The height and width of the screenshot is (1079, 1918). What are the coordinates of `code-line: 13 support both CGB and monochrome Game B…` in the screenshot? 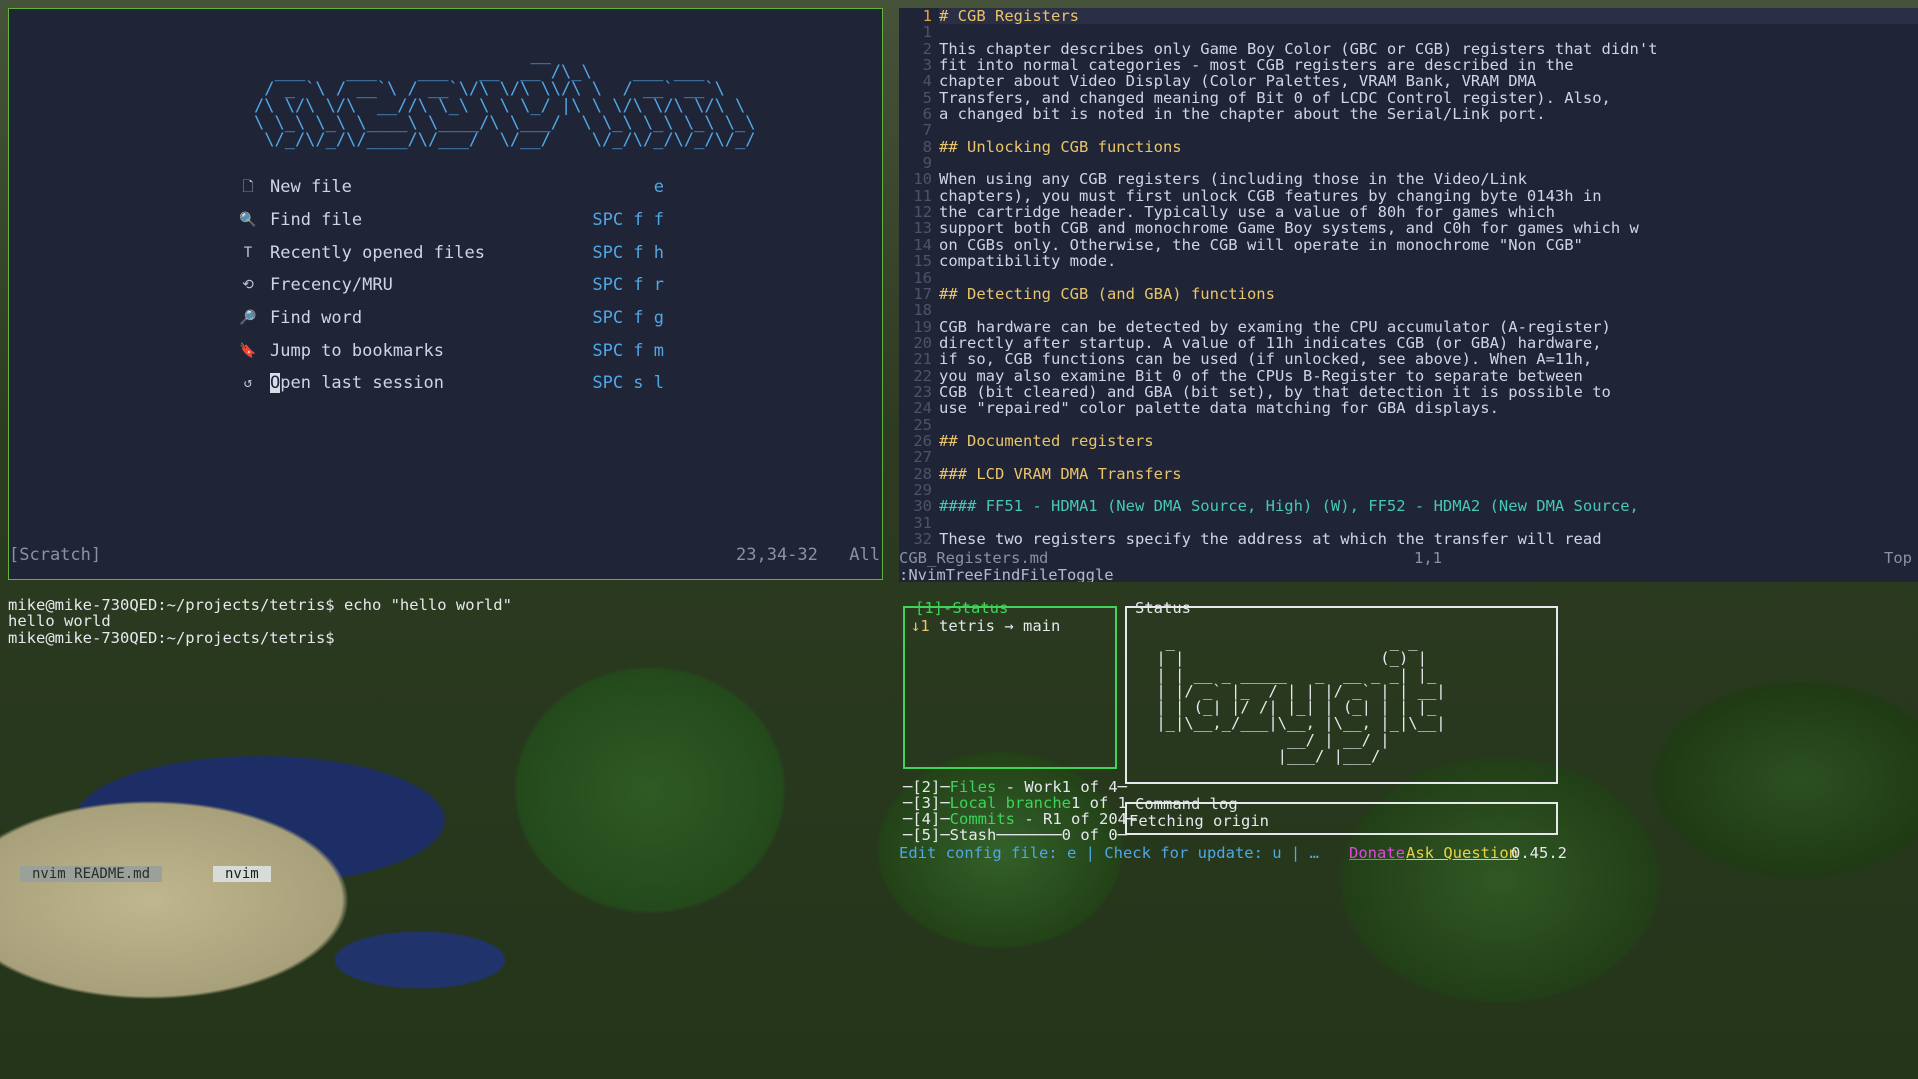 It's located at (1408, 228).